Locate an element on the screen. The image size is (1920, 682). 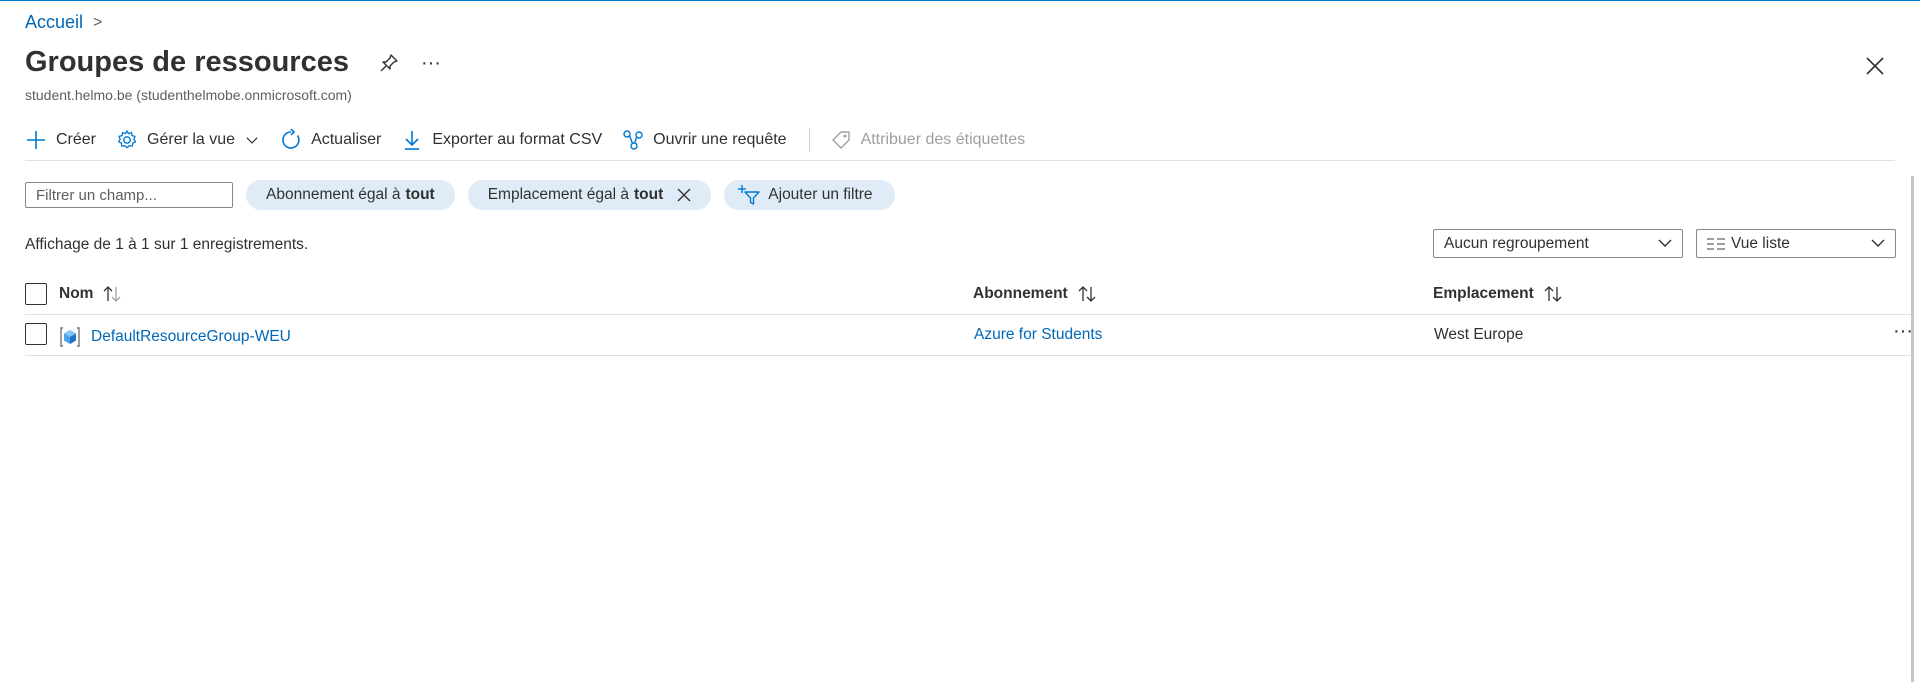
row-subscription-cell: Azure for Students is located at coordinates (1038, 335).